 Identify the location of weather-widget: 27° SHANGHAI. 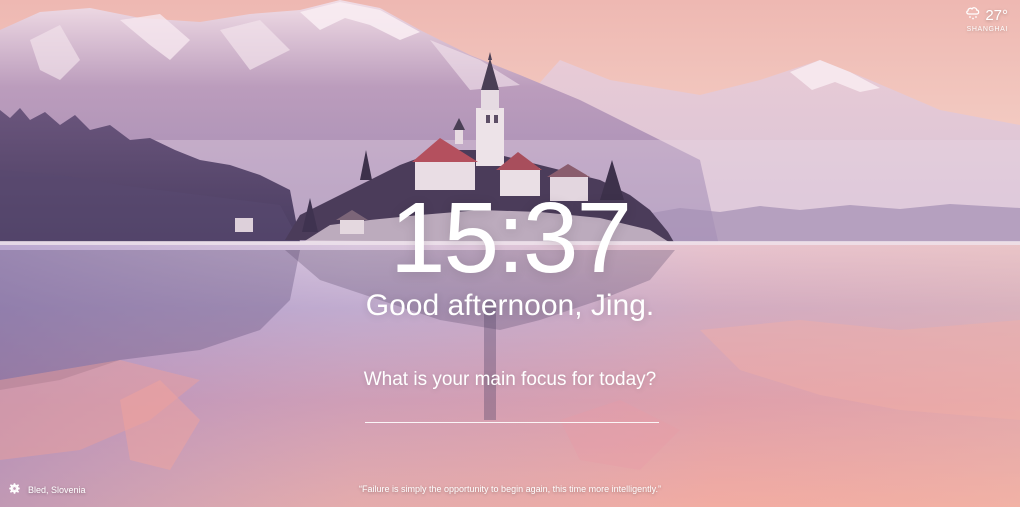
(986, 19).